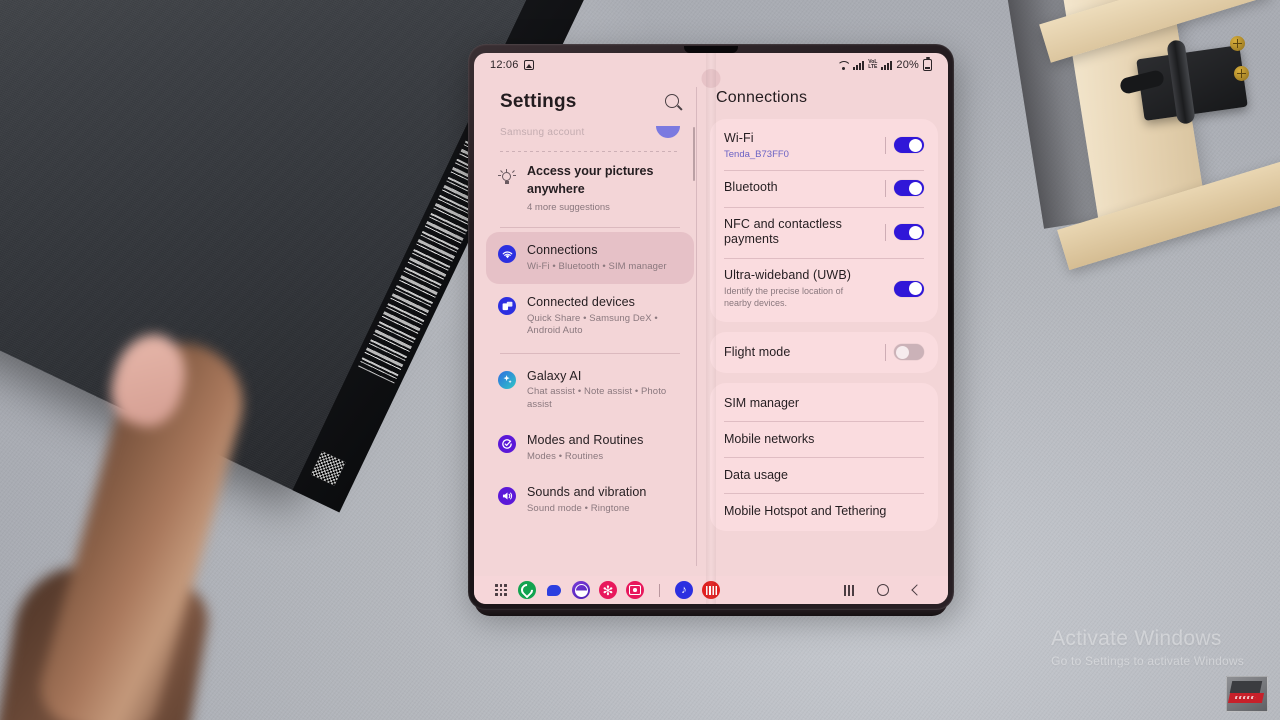 The height and width of the screenshot is (720, 1280). Describe the element at coordinates (927, 64) in the screenshot. I see `battery-icon` at that location.